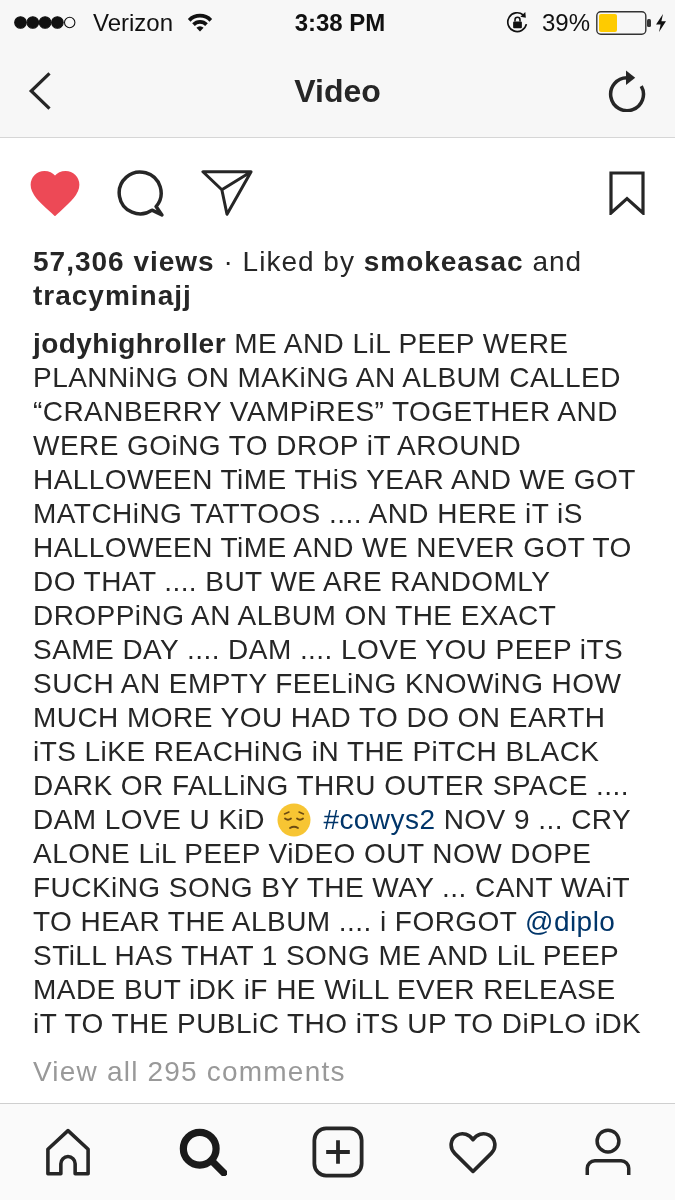 The image size is (675, 1200). What do you see at coordinates (133, 22) in the screenshot?
I see `carrier-name: Verizon` at bounding box center [133, 22].